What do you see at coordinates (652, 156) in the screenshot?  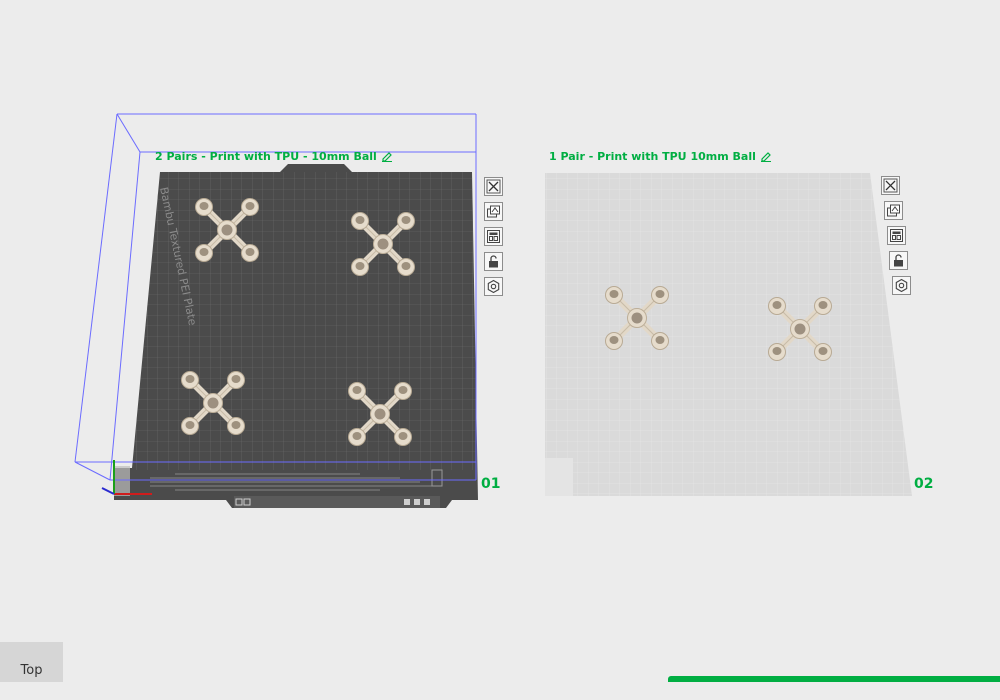 I see `plate-name-text: 1 Pair - Print with TPU 10mm Ball` at bounding box center [652, 156].